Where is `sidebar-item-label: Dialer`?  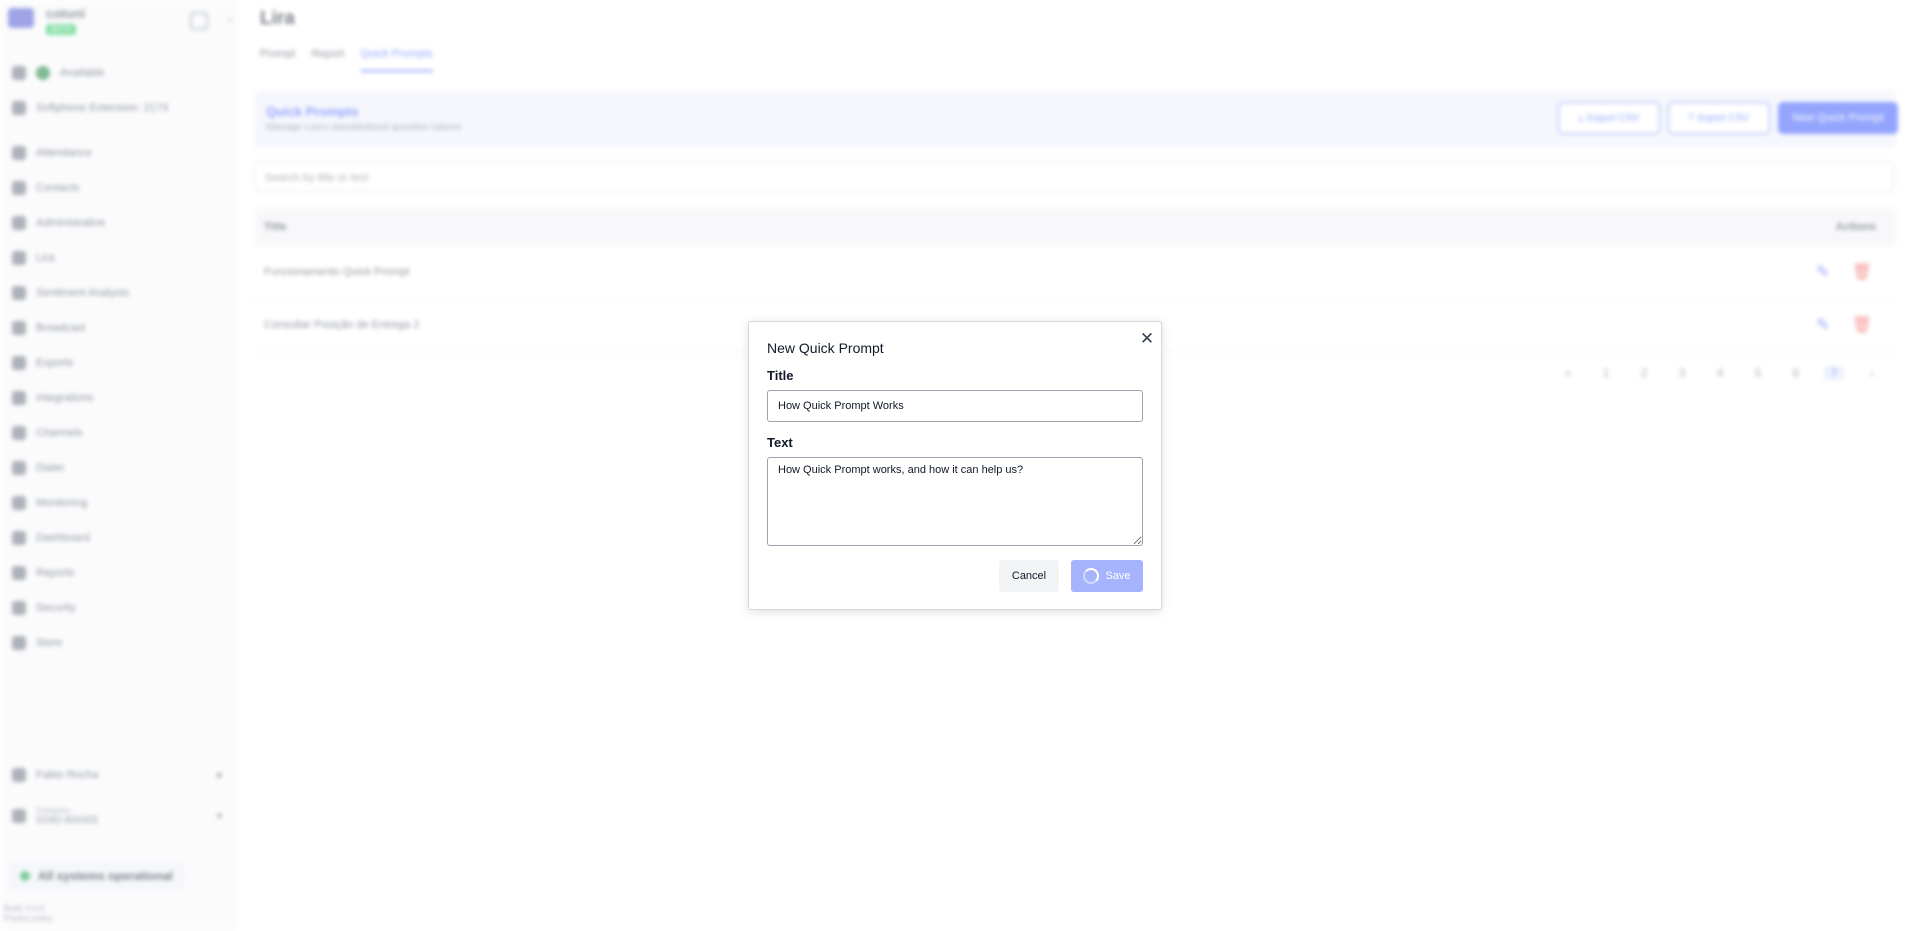
sidebar-item-label: Dialer is located at coordinates (50, 468).